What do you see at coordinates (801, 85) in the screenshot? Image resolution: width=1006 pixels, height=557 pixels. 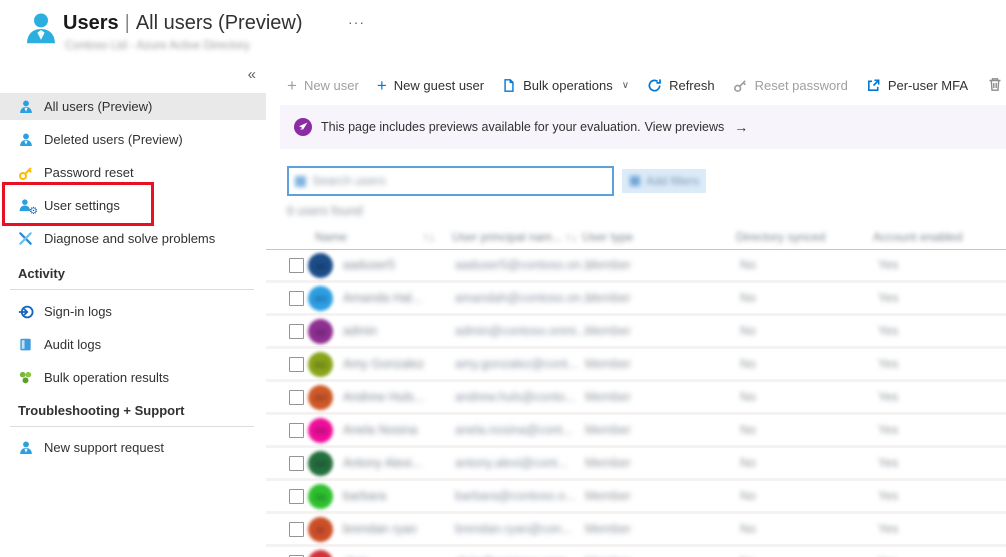 I see `reset-password-label: Reset password` at bounding box center [801, 85].